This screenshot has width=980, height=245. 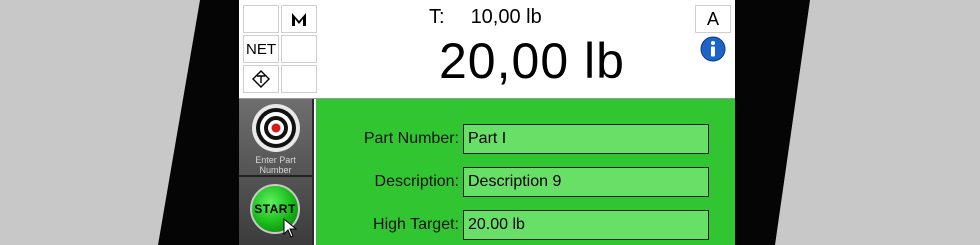 What do you see at coordinates (532, 61) in the screenshot?
I see `gross-weight-readout: 20,00 lb` at bounding box center [532, 61].